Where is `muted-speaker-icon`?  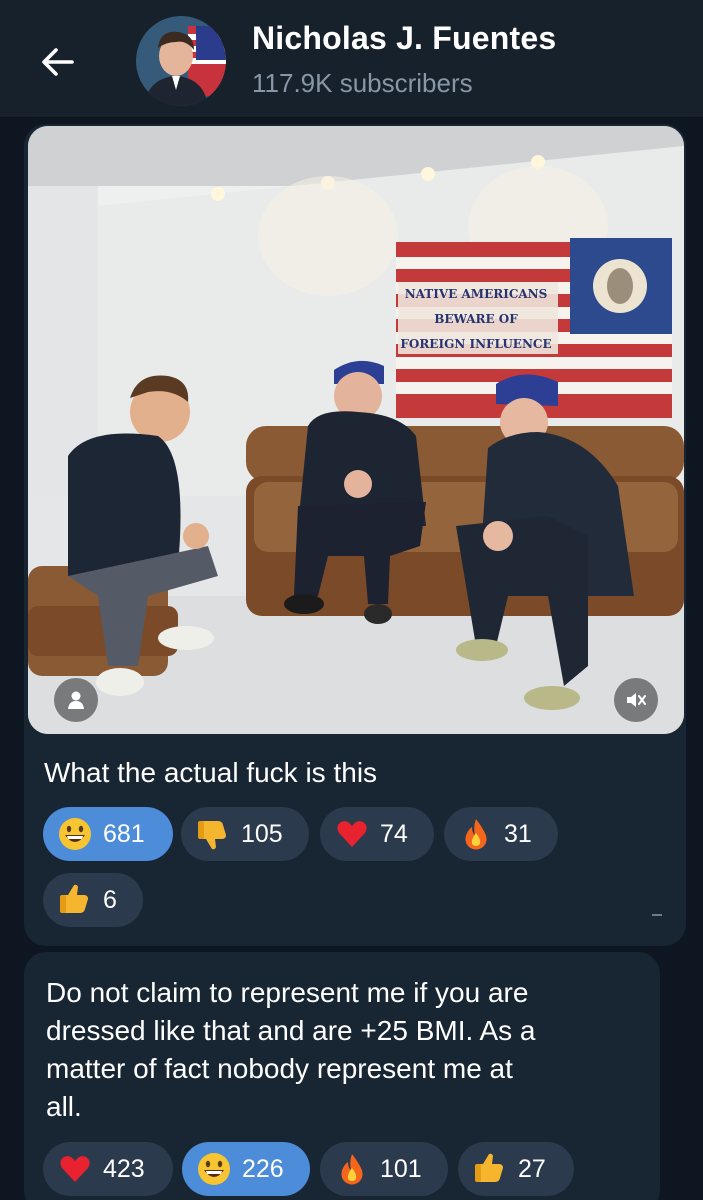 muted-speaker-icon is located at coordinates (636, 700).